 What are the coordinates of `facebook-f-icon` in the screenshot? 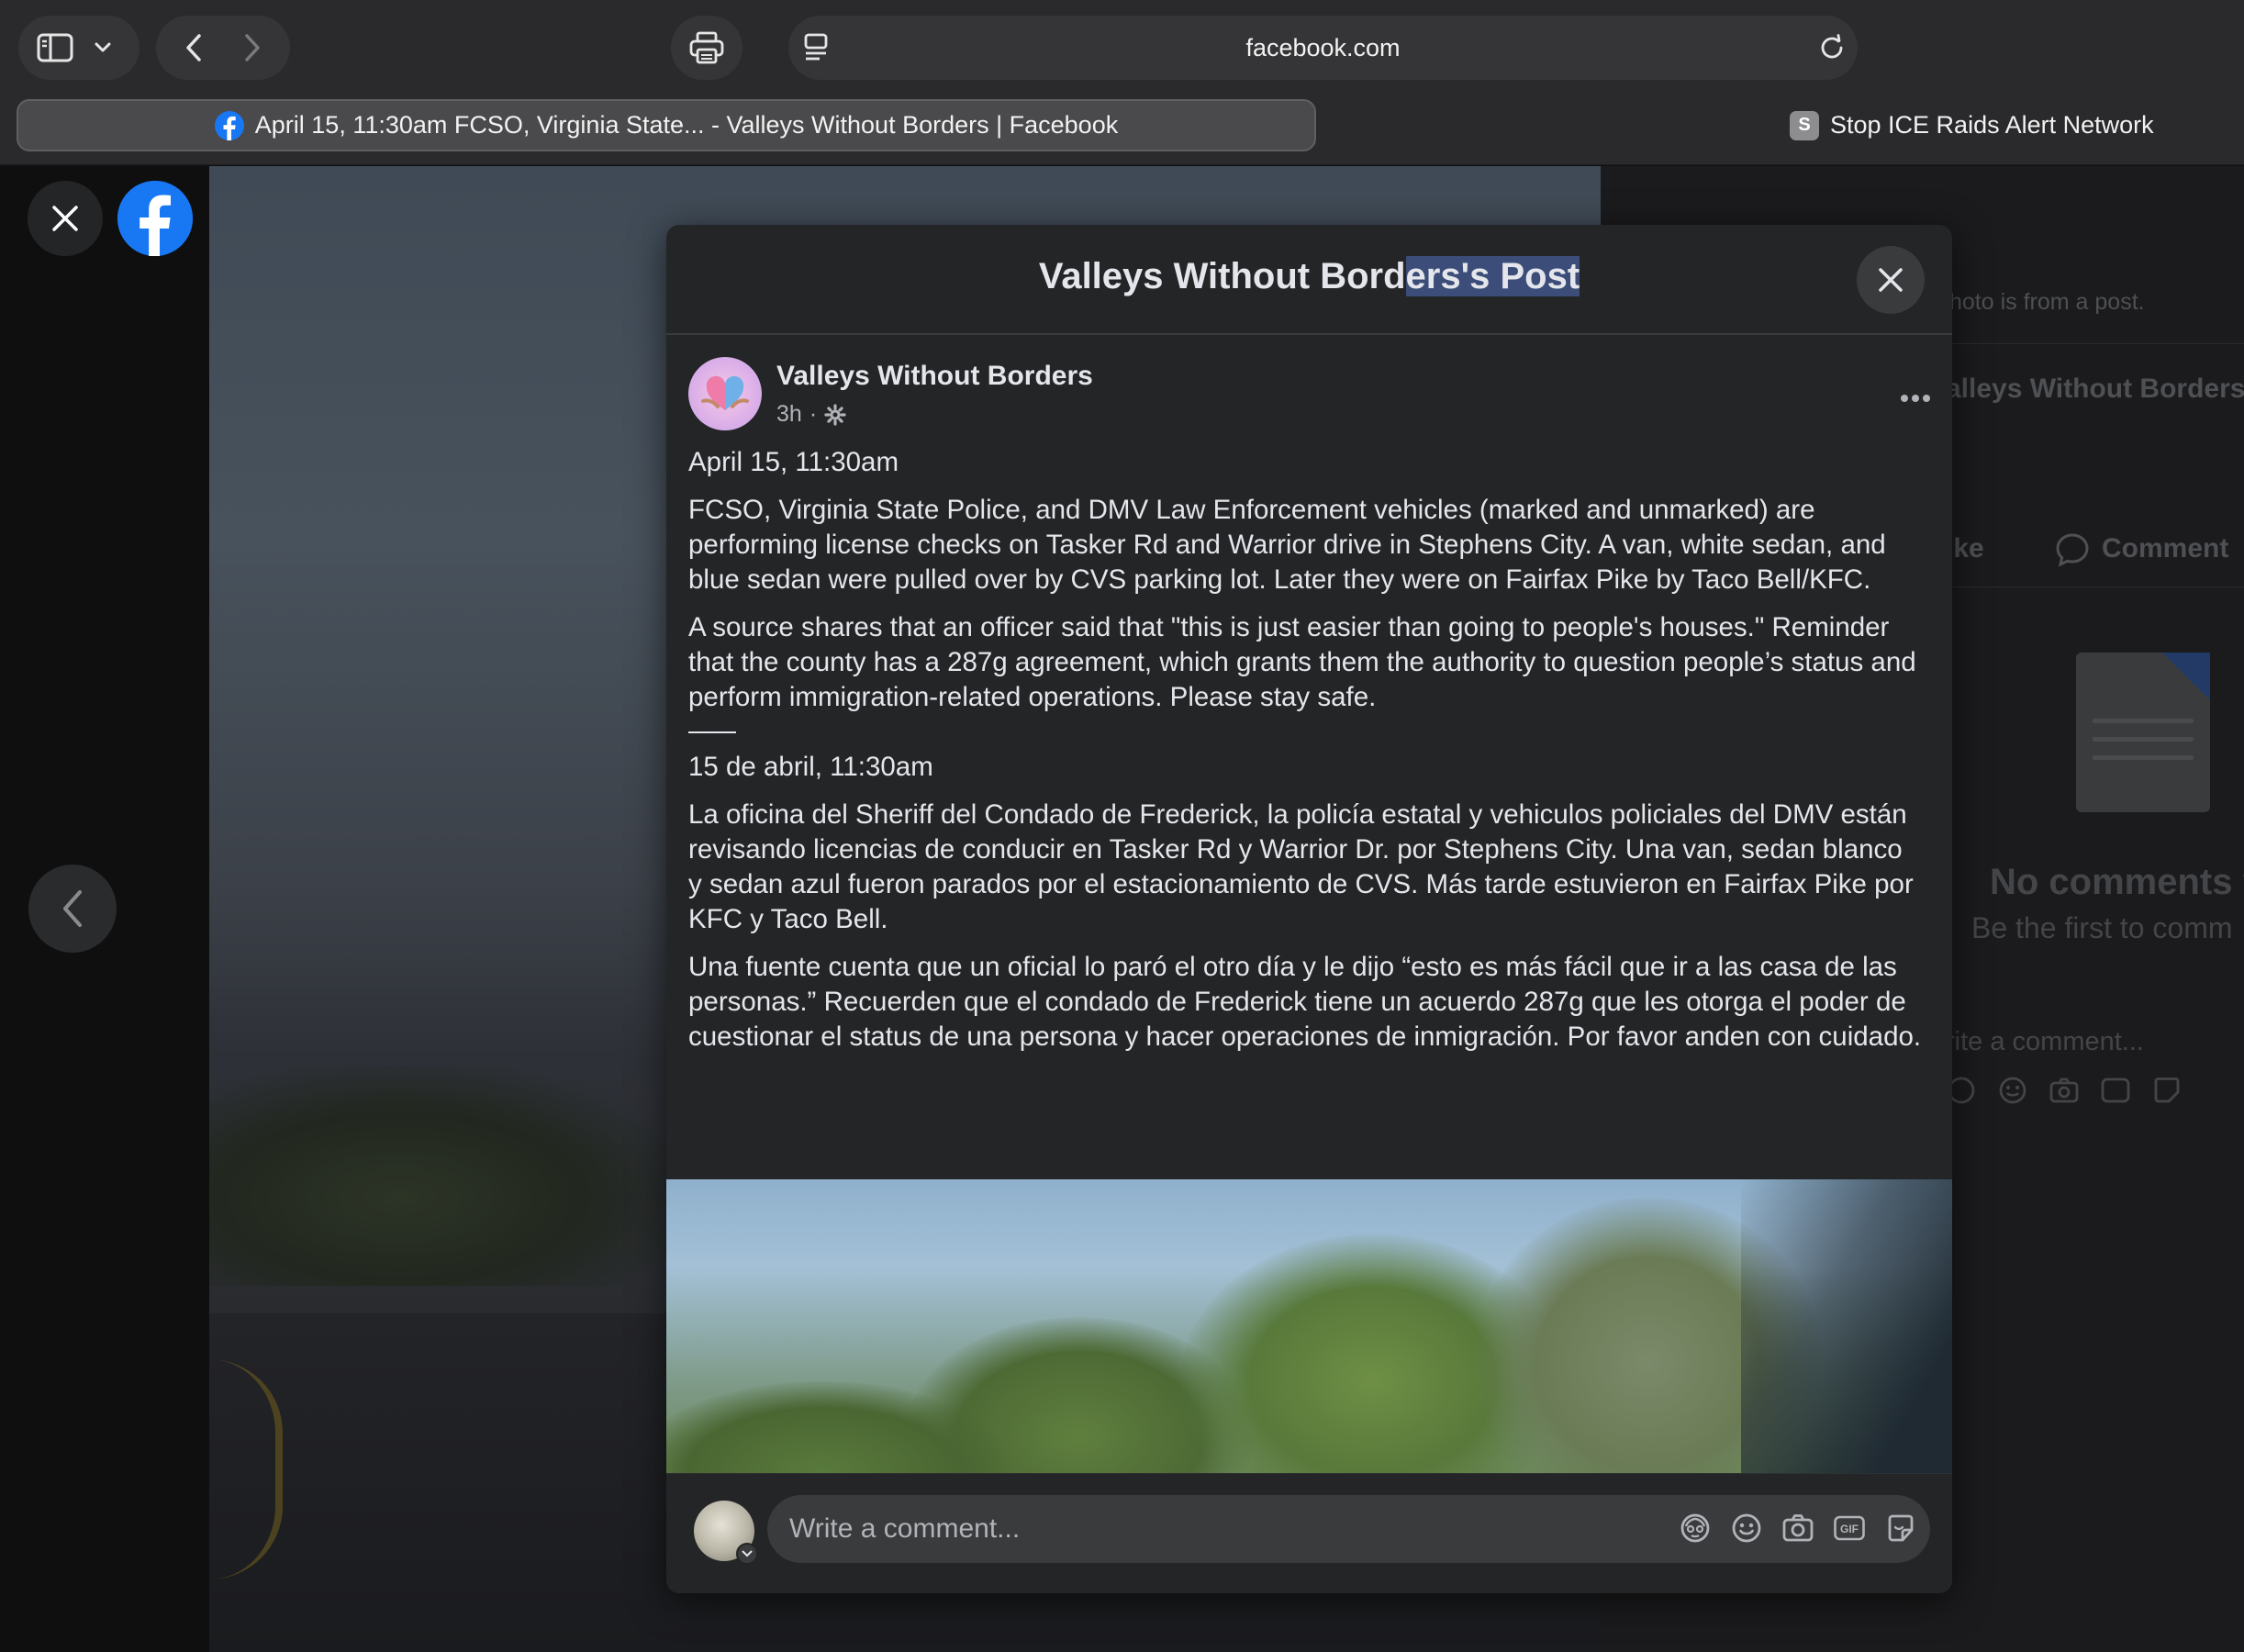 It's located at (155, 219).